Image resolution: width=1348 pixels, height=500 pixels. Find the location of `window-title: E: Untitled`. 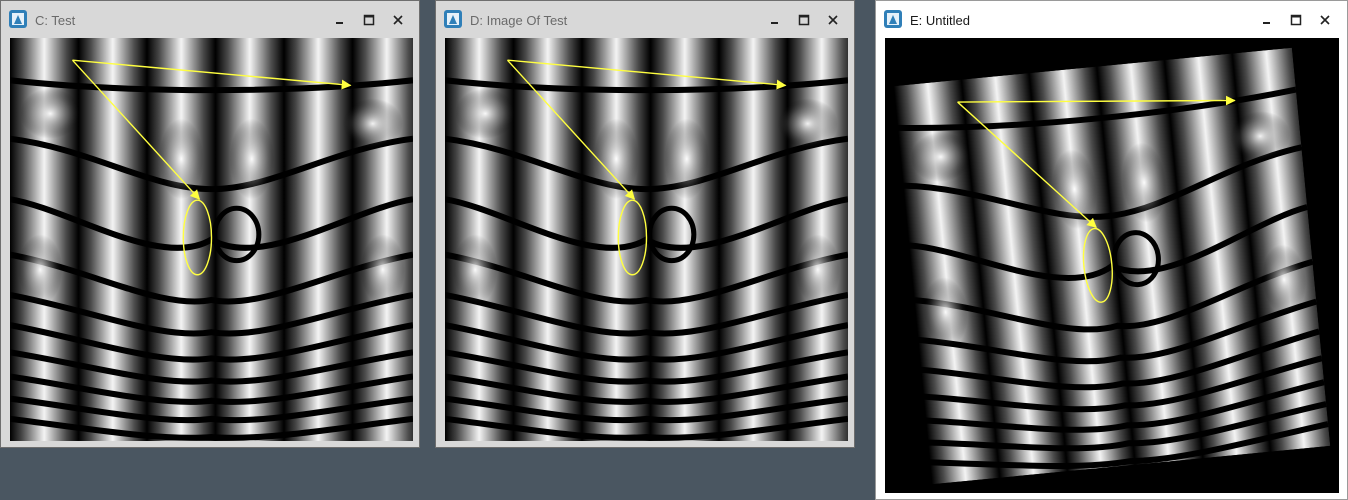

window-title: E: Untitled is located at coordinates (940, 20).